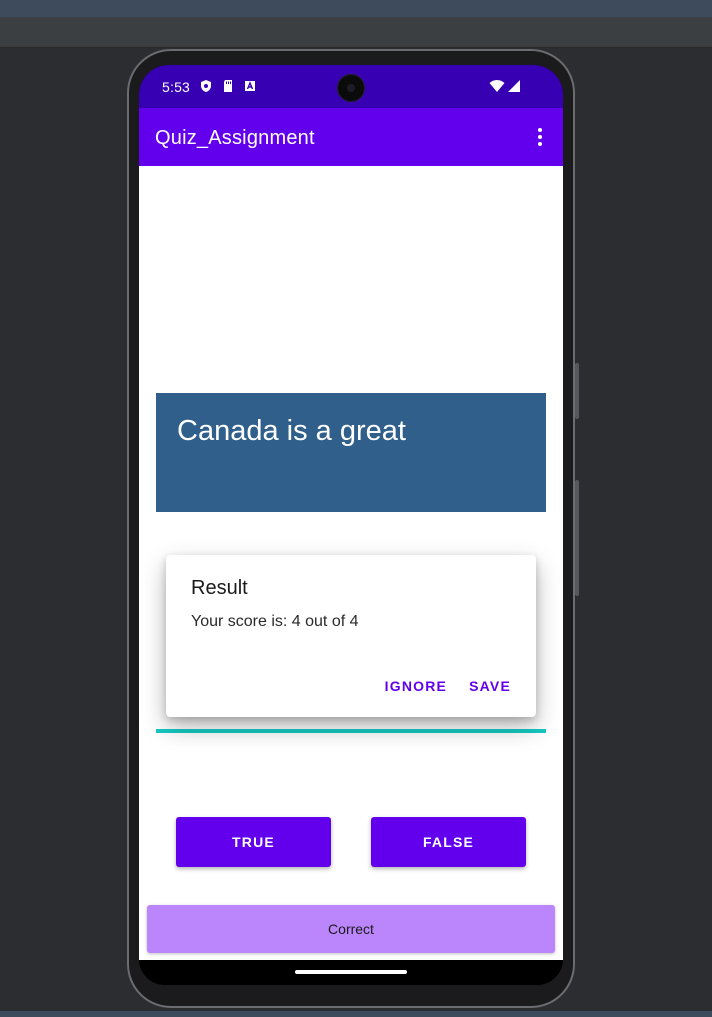  What do you see at coordinates (351, 137) in the screenshot?
I see `app-bar: Quiz_Assignment` at bounding box center [351, 137].